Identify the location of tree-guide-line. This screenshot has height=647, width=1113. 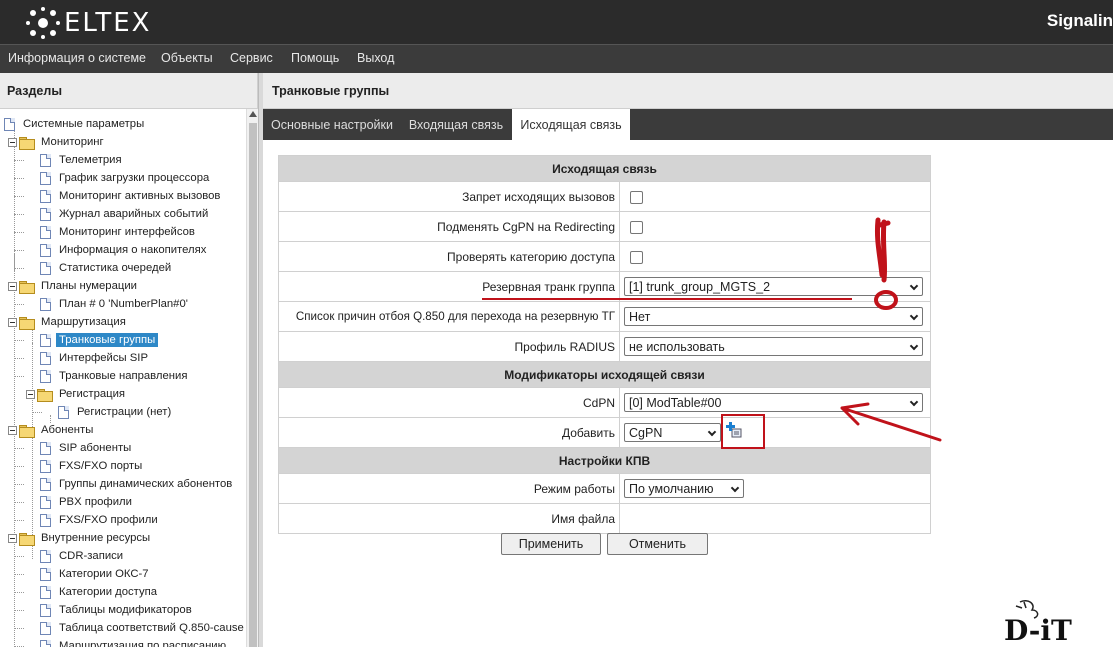
(32, 406).